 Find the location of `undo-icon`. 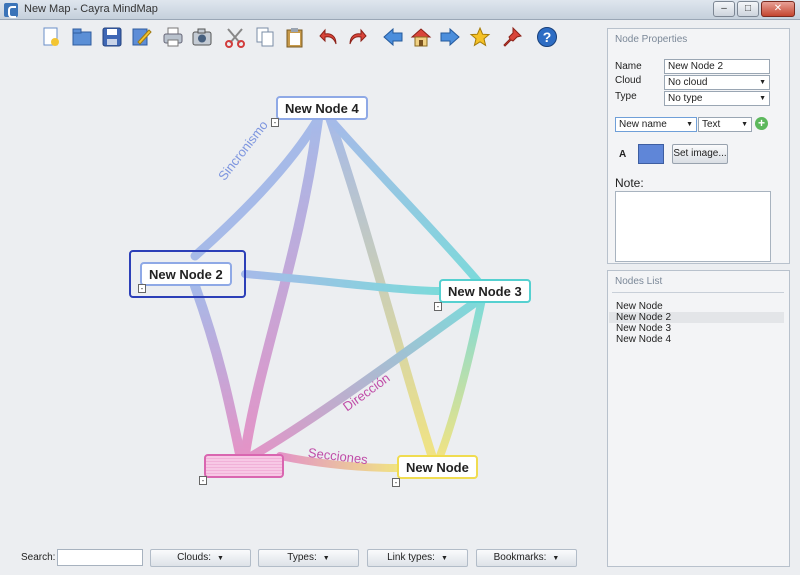

undo-icon is located at coordinates (328, 36).